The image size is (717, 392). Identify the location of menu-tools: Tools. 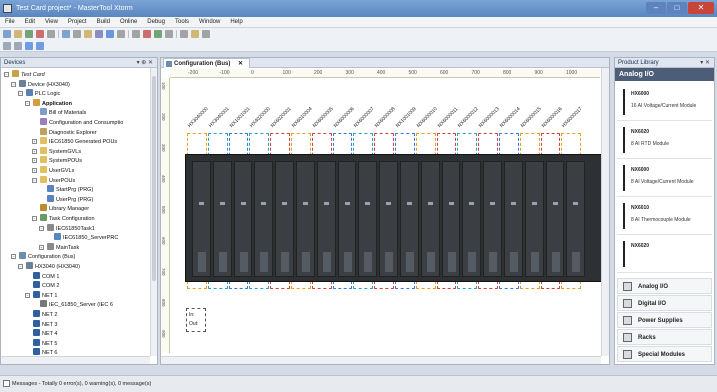
(182, 22).